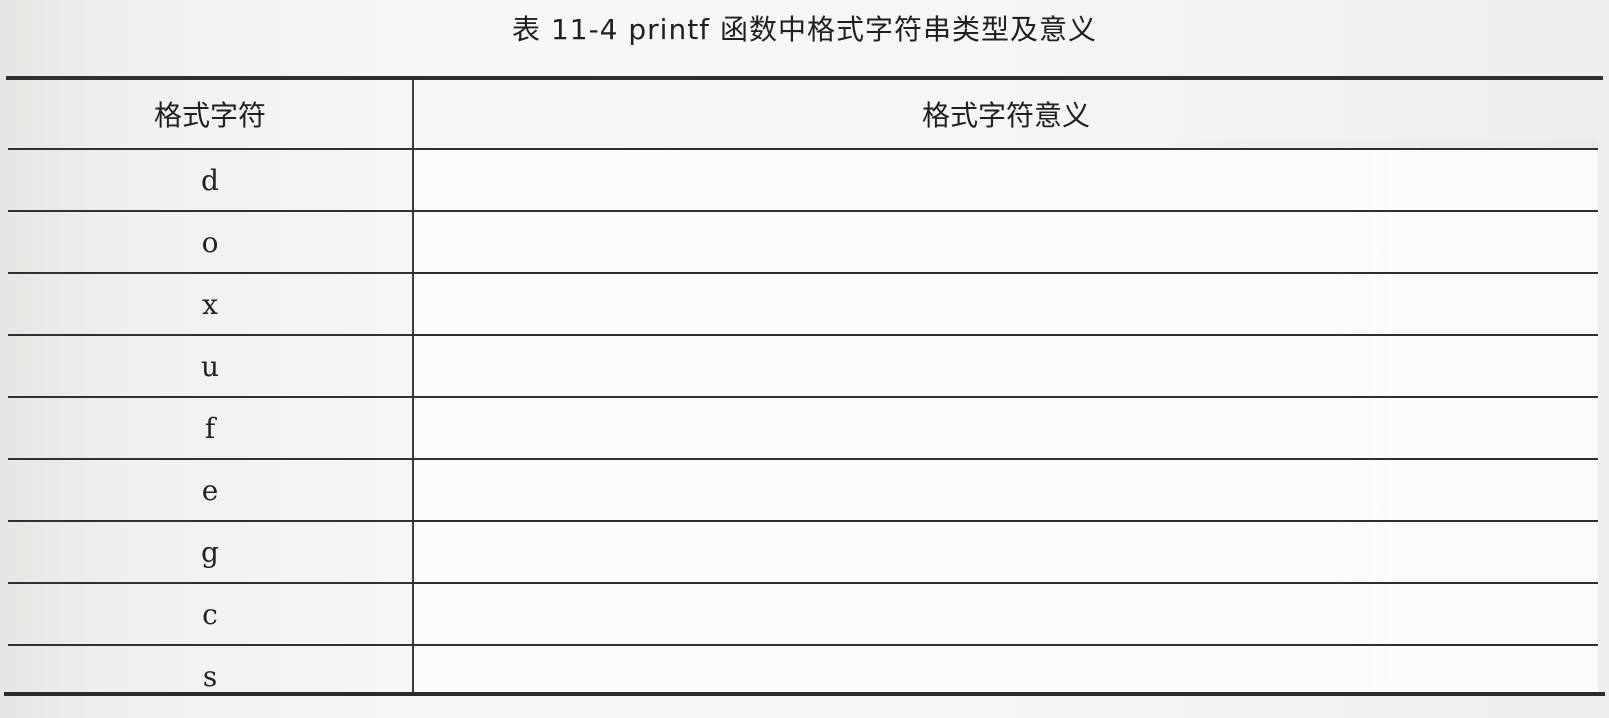  I want to click on format-char-cell: c, so click(210, 614).